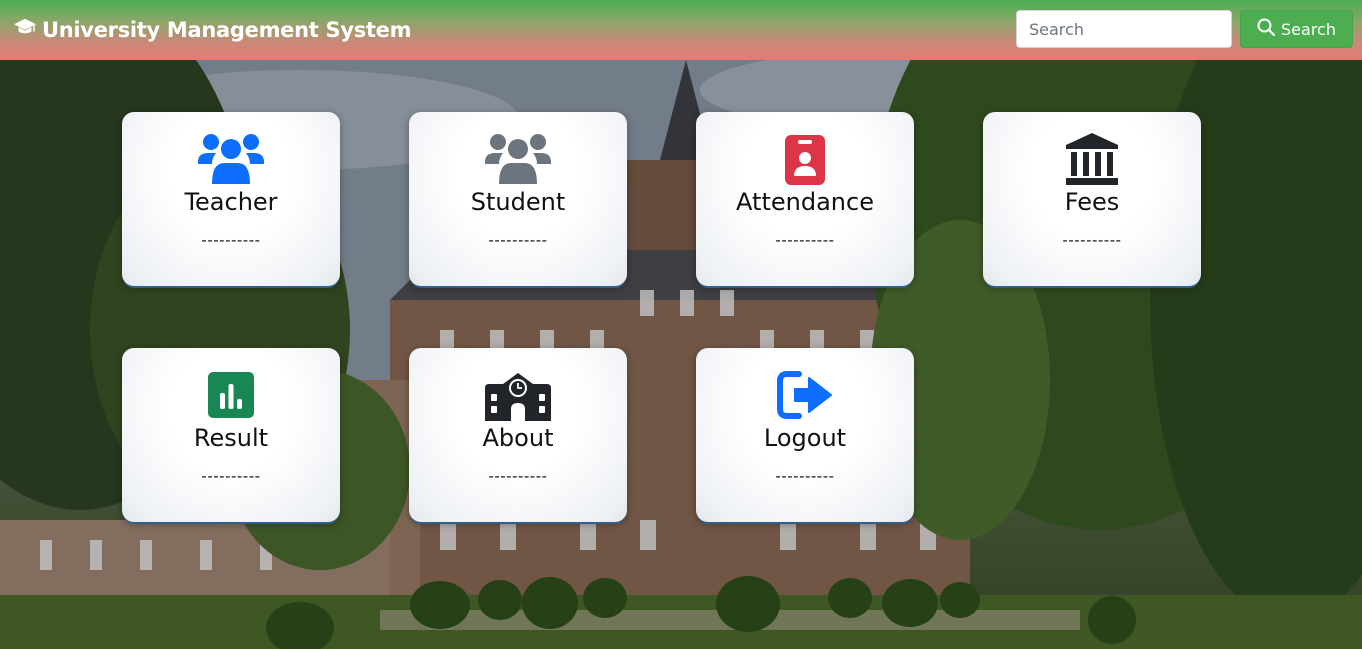 This screenshot has height=649, width=1362. What do you see at coordinates (25, 29) in the screenshot?
I see `graduation-cap-icon` at bounding box center [25, 29].